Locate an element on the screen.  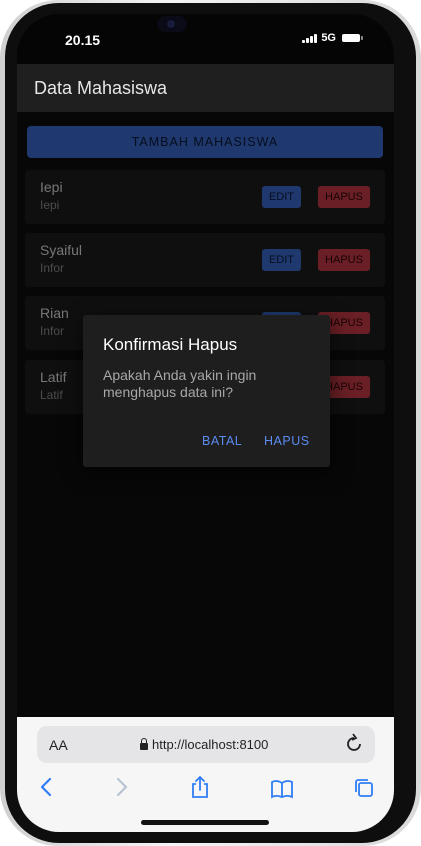
signal-icon is located at coordinates (310, 38).